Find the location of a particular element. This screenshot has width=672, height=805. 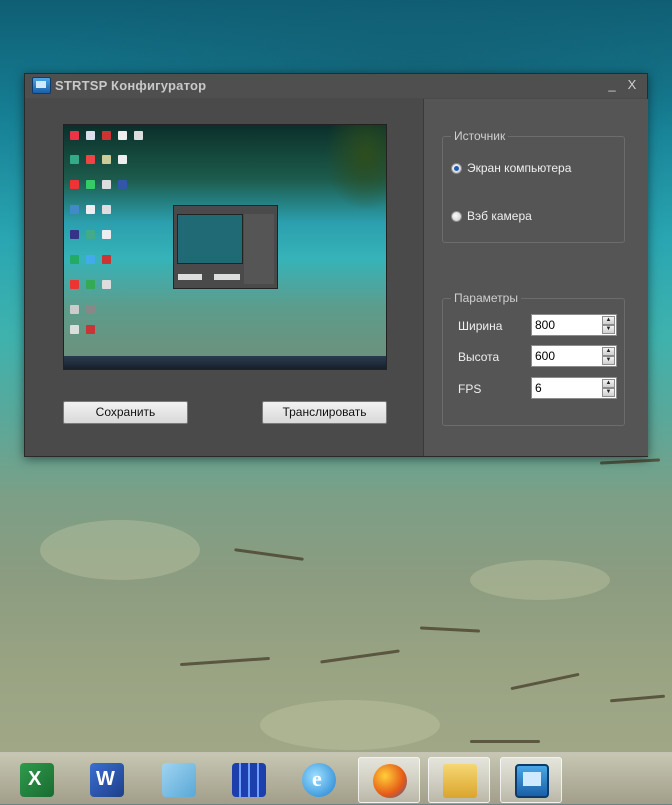

notepad-icon is located at coordinates (179, 780).